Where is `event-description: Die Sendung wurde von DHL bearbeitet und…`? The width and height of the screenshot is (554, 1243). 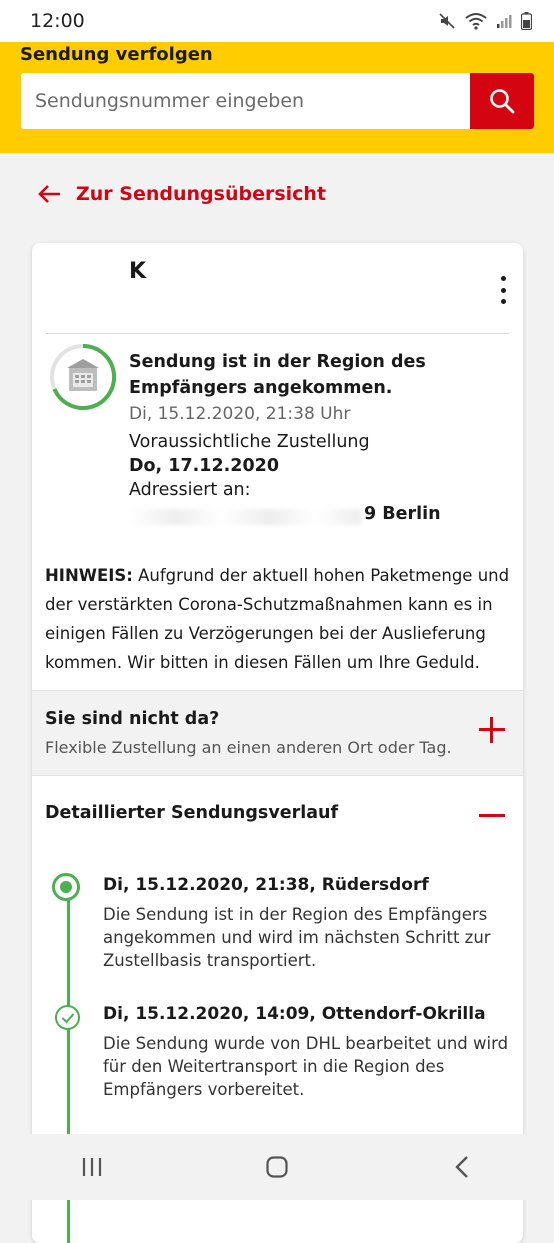 event-description: Die Sendung wurde von DHL bearbeitet und… is located at coordinates (306, 1066).